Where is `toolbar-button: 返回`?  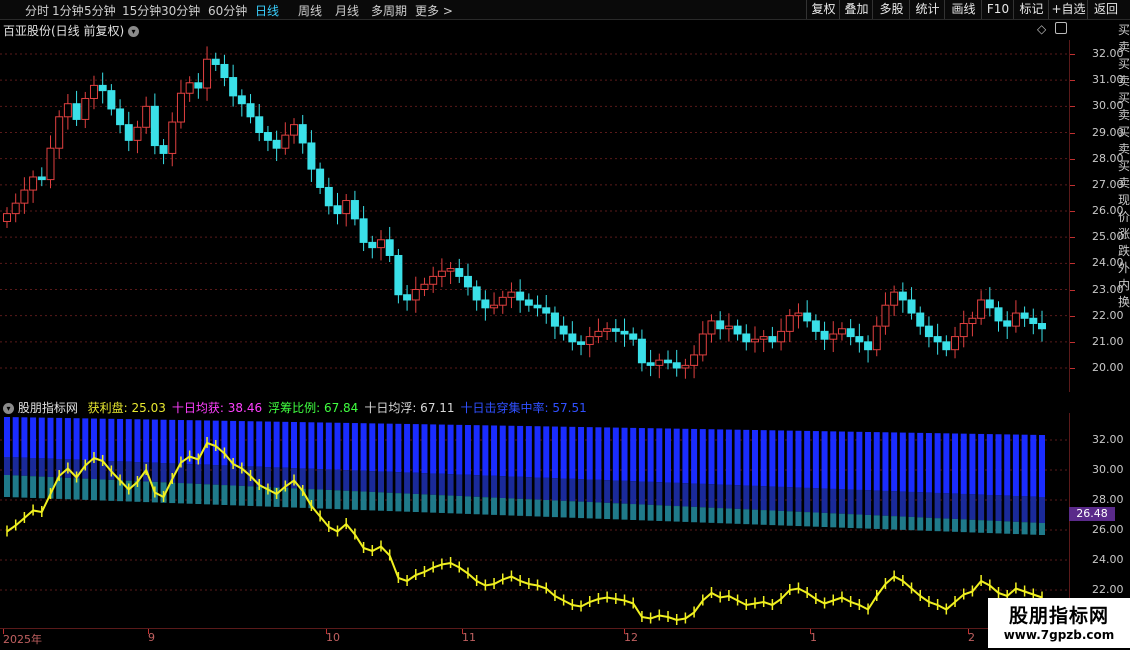
toolbar-button: 返回 is located at coordinates (1105, 9).